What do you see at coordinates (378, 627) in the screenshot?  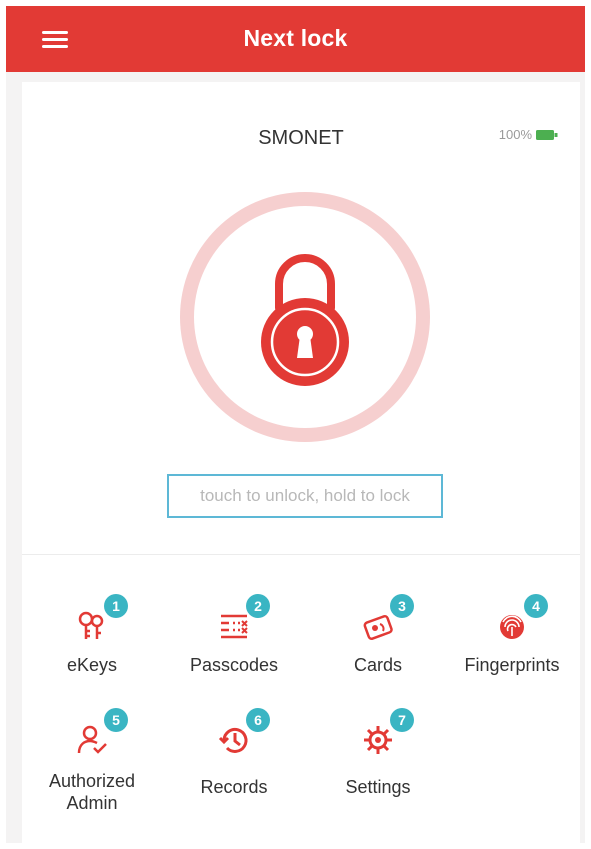 I see `card-icon` at bounding box center [378, 627].